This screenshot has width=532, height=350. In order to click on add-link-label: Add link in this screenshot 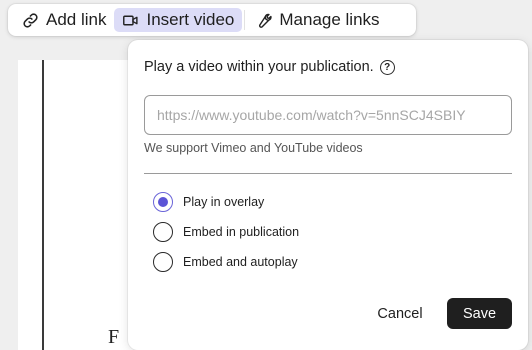, I will do `click(76, 19)`.